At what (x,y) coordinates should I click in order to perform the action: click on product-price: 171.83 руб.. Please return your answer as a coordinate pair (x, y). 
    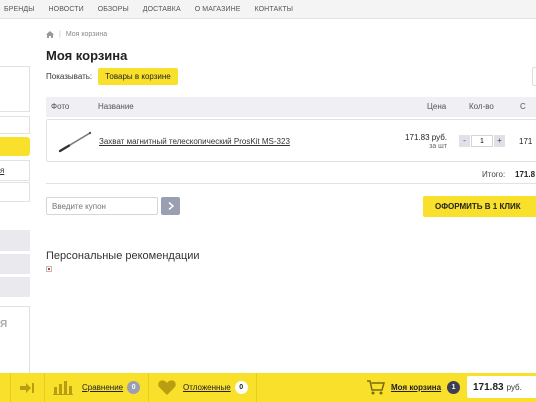
    Looking at the image, I should click on (426, 137).